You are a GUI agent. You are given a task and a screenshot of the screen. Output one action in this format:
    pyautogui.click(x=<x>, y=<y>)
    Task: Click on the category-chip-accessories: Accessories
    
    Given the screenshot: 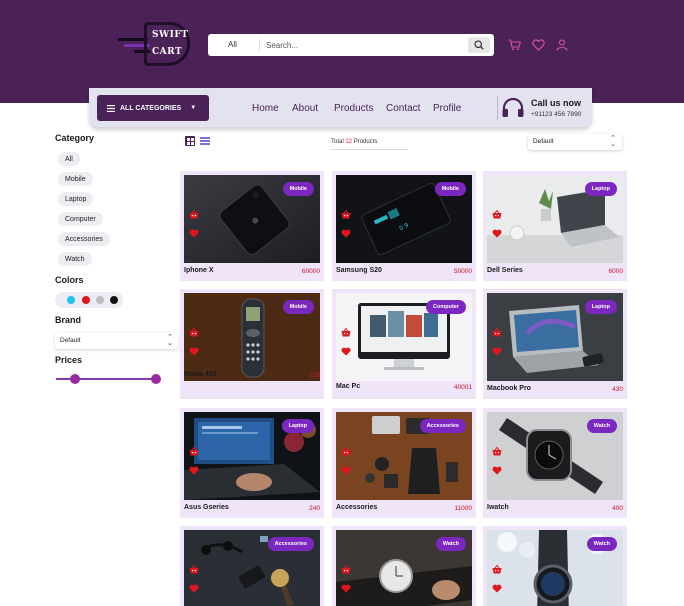 What is the action you would take?
    pyautogui.click(x=84, y=239)
    